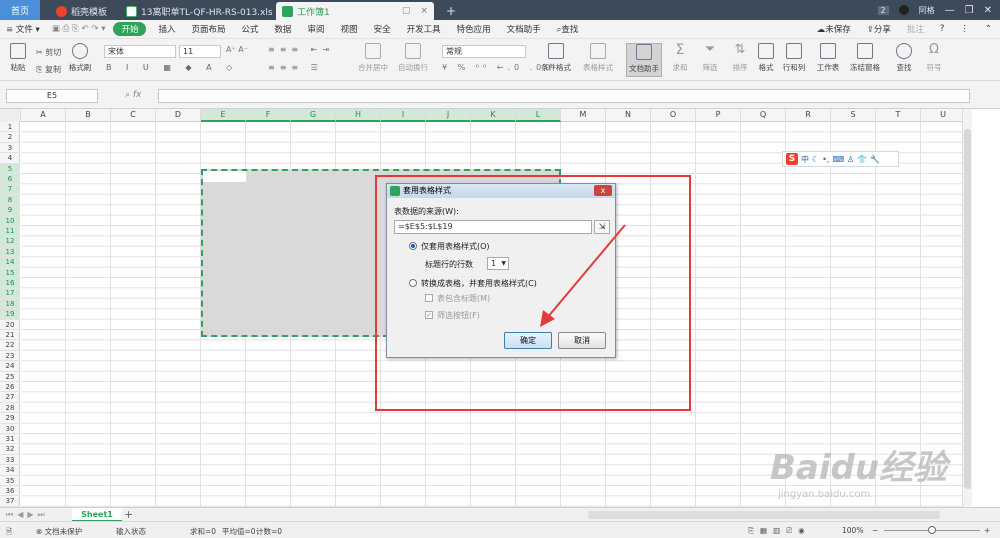 This screenshot has width=1000, height=538. I want to click on status-doc-icon: 🗎, so click(9, 531).